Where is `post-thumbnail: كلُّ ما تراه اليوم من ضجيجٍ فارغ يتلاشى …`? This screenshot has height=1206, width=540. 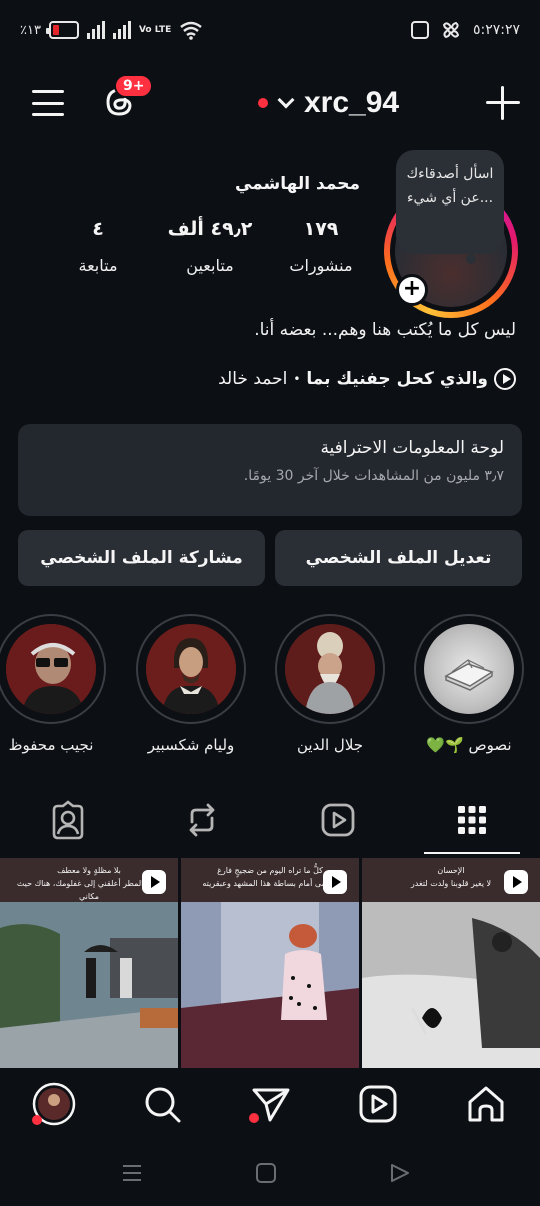
post-thumbnail: كلُّ ما تراه اليوم من ضجيجٍ فارغ يتلاشى … is located at coordinates (270, 963).